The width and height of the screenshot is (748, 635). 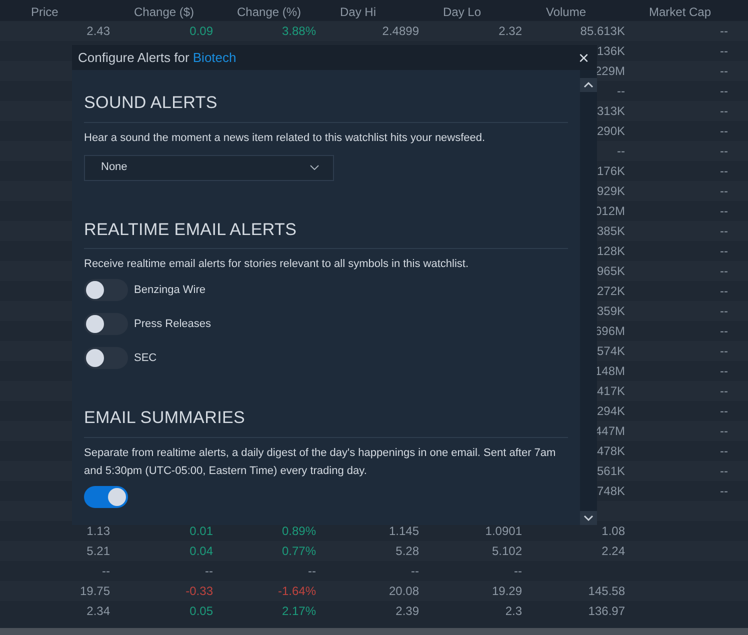 What do you see at coordinates (566, 12) in the screenshot?
I see `column-header: Volume` at bounding box center [566, 12].